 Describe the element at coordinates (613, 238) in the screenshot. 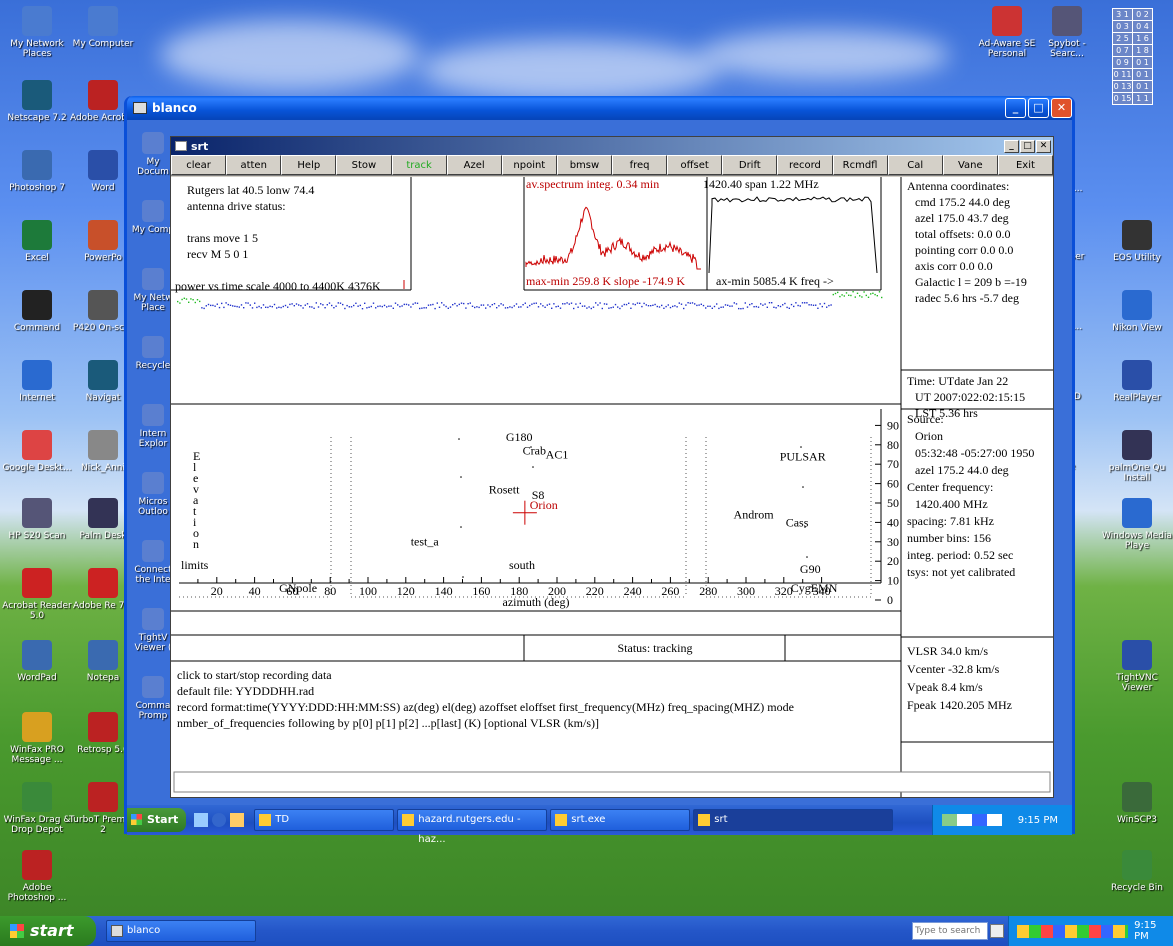

I see `spectrum-red-line` at that location.